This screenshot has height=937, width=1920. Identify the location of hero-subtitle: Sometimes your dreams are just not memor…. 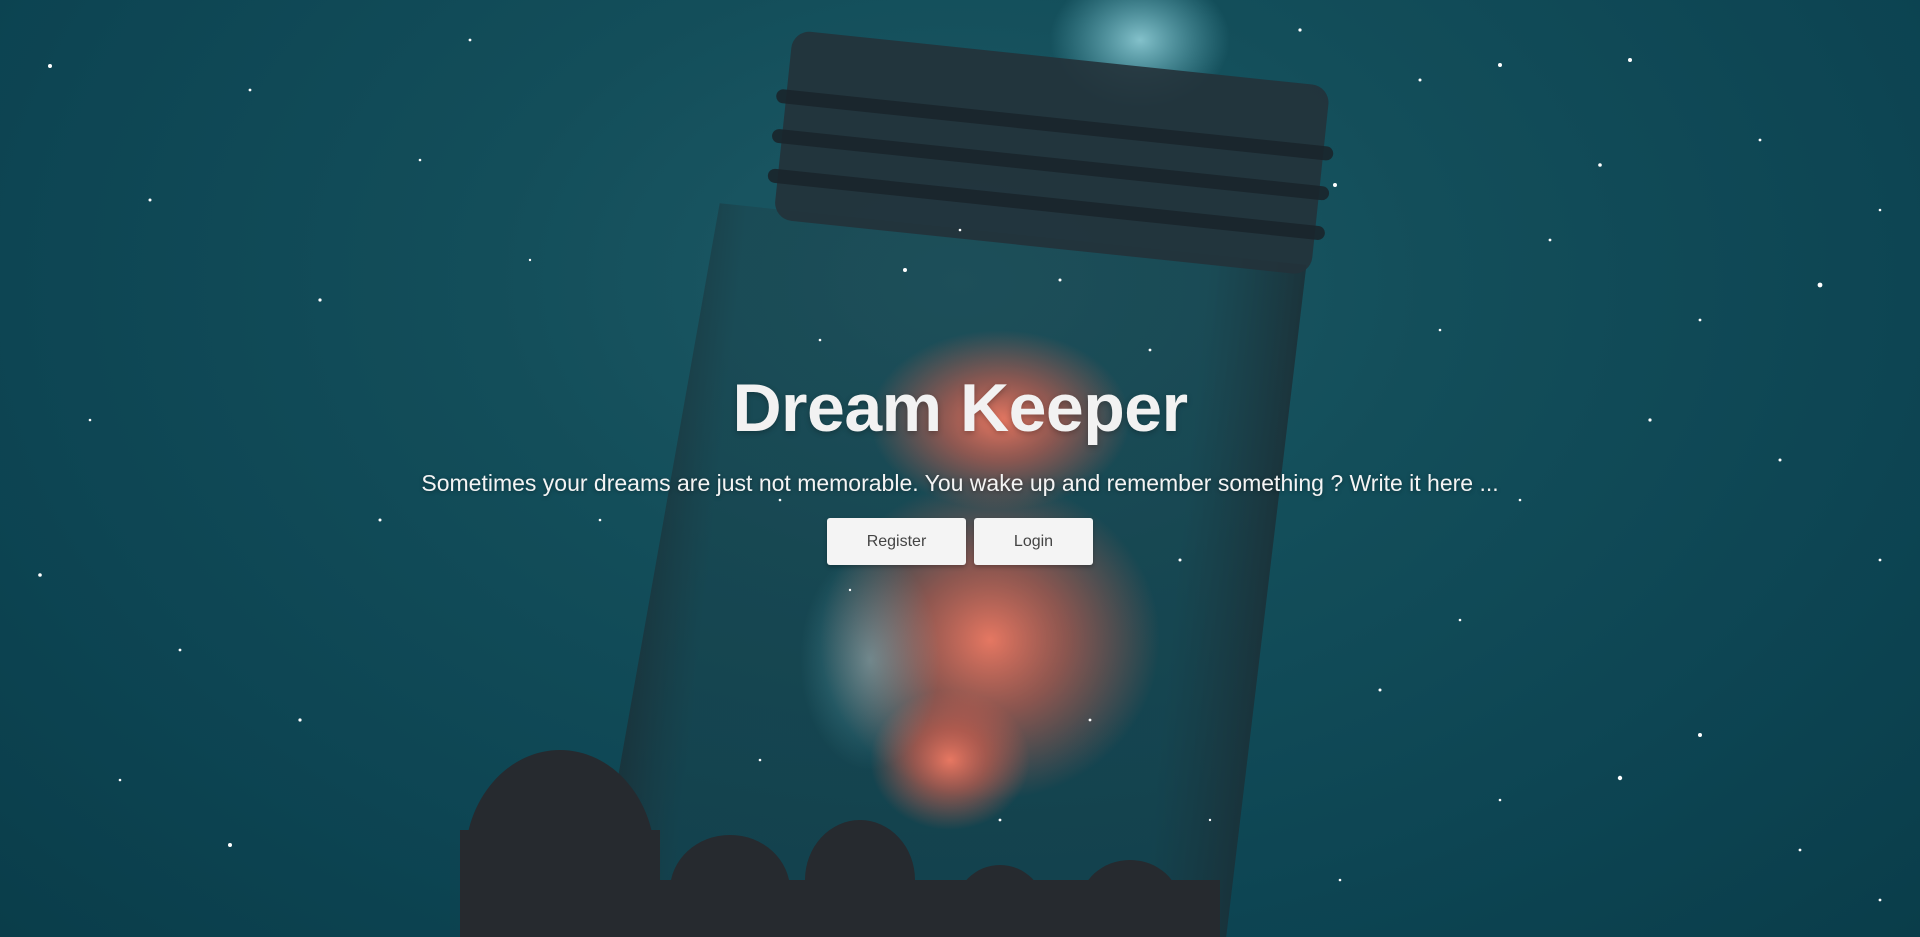
(960, 483).